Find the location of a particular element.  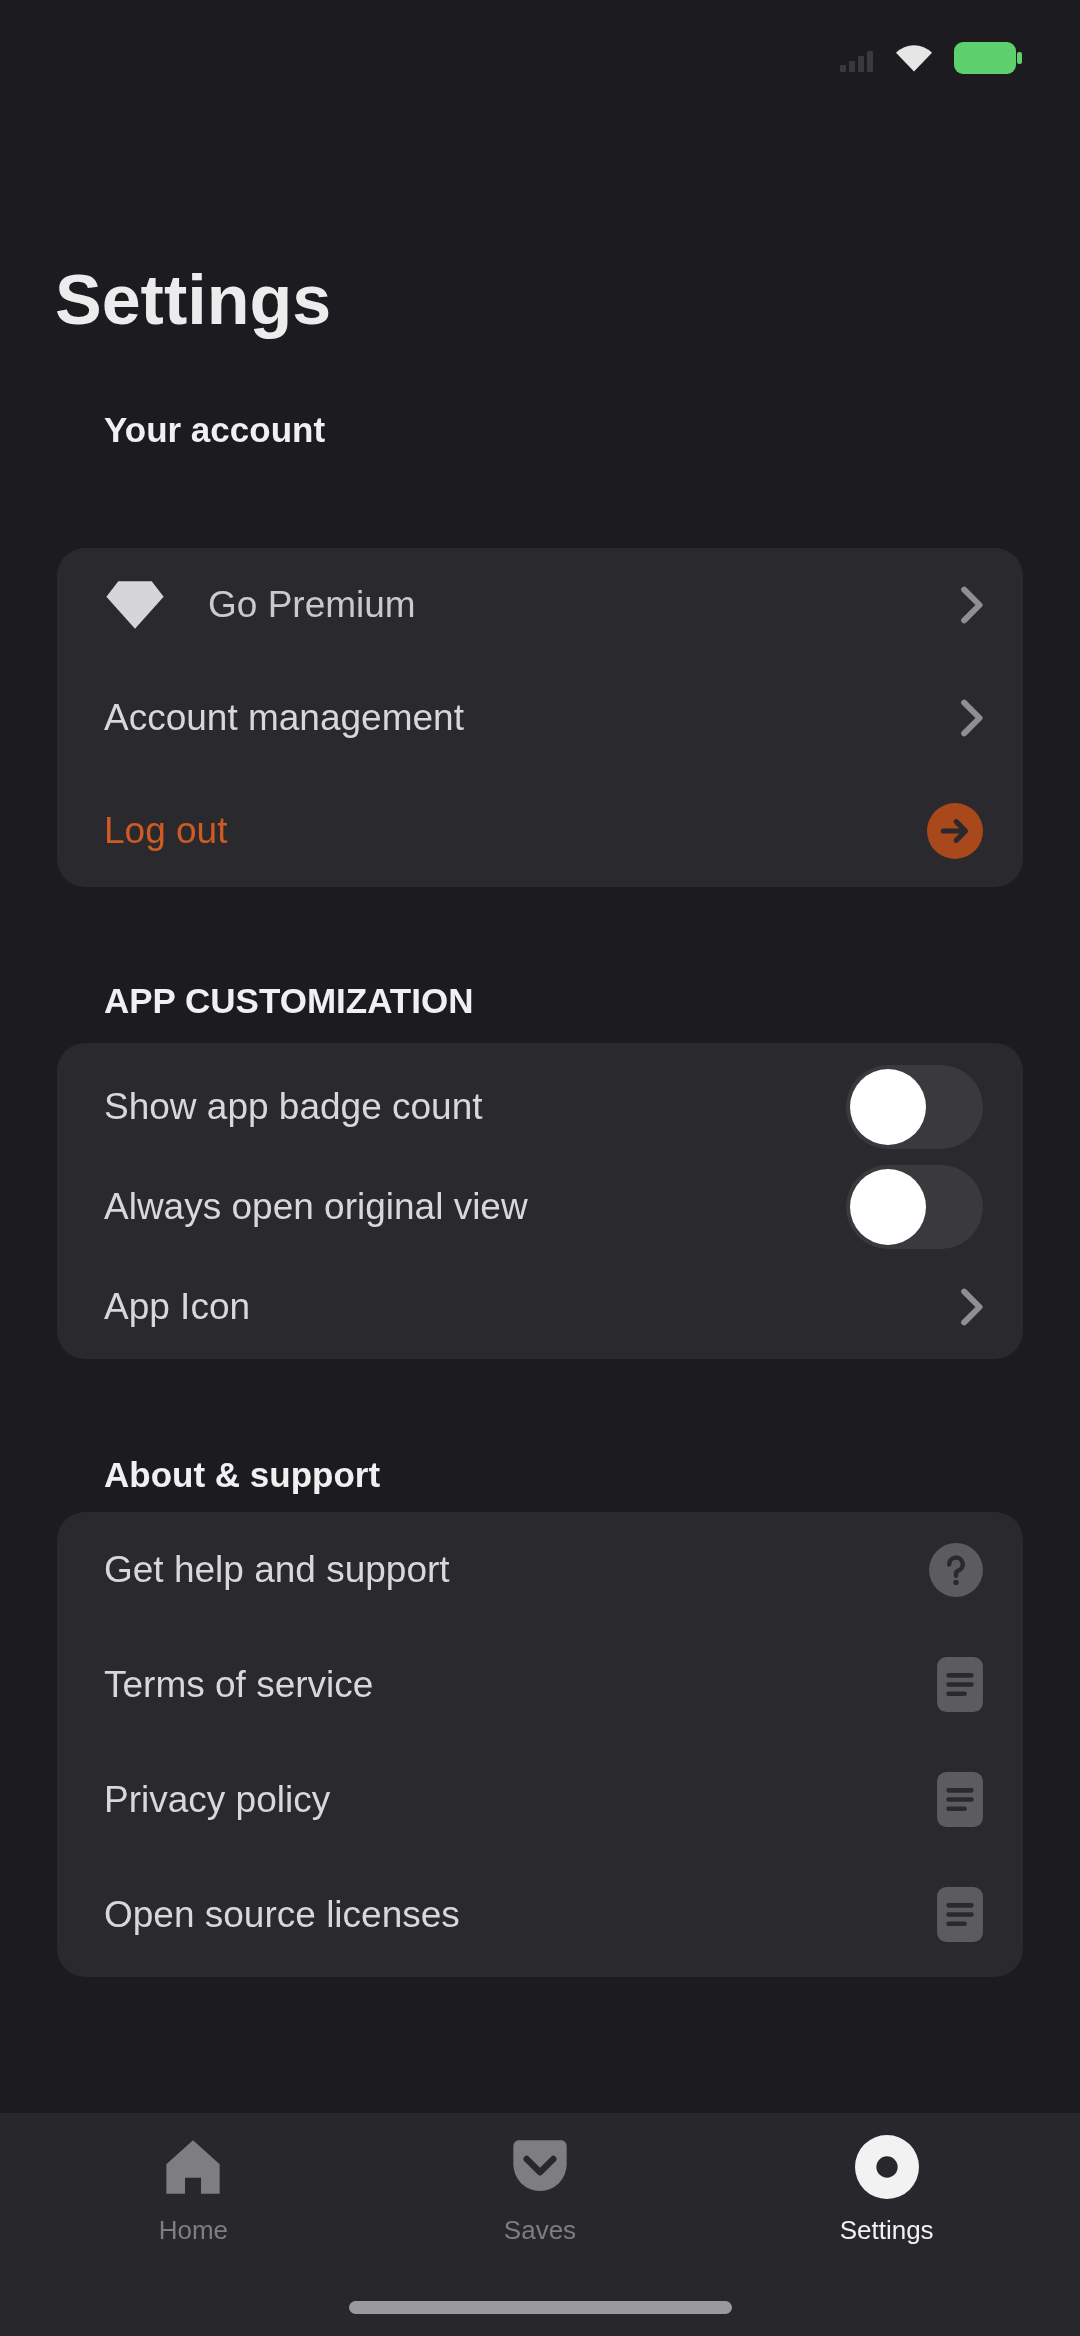

battery-icon is located at coordinates (988, 58).